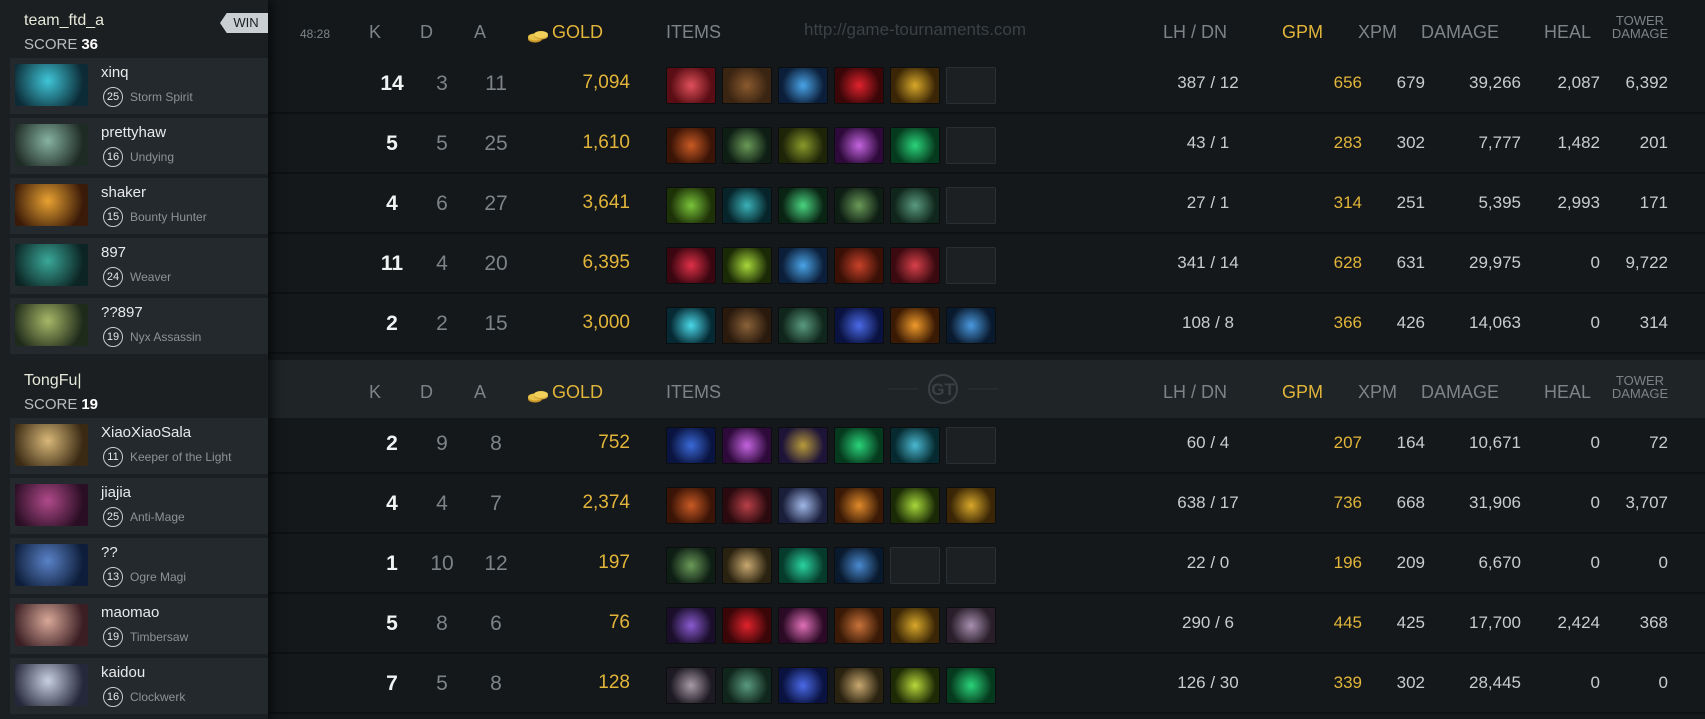  I want to click on player-stats-row: 7 5 8 128 126 / 30 339 302 28,445 0 0, so click(986, 686).